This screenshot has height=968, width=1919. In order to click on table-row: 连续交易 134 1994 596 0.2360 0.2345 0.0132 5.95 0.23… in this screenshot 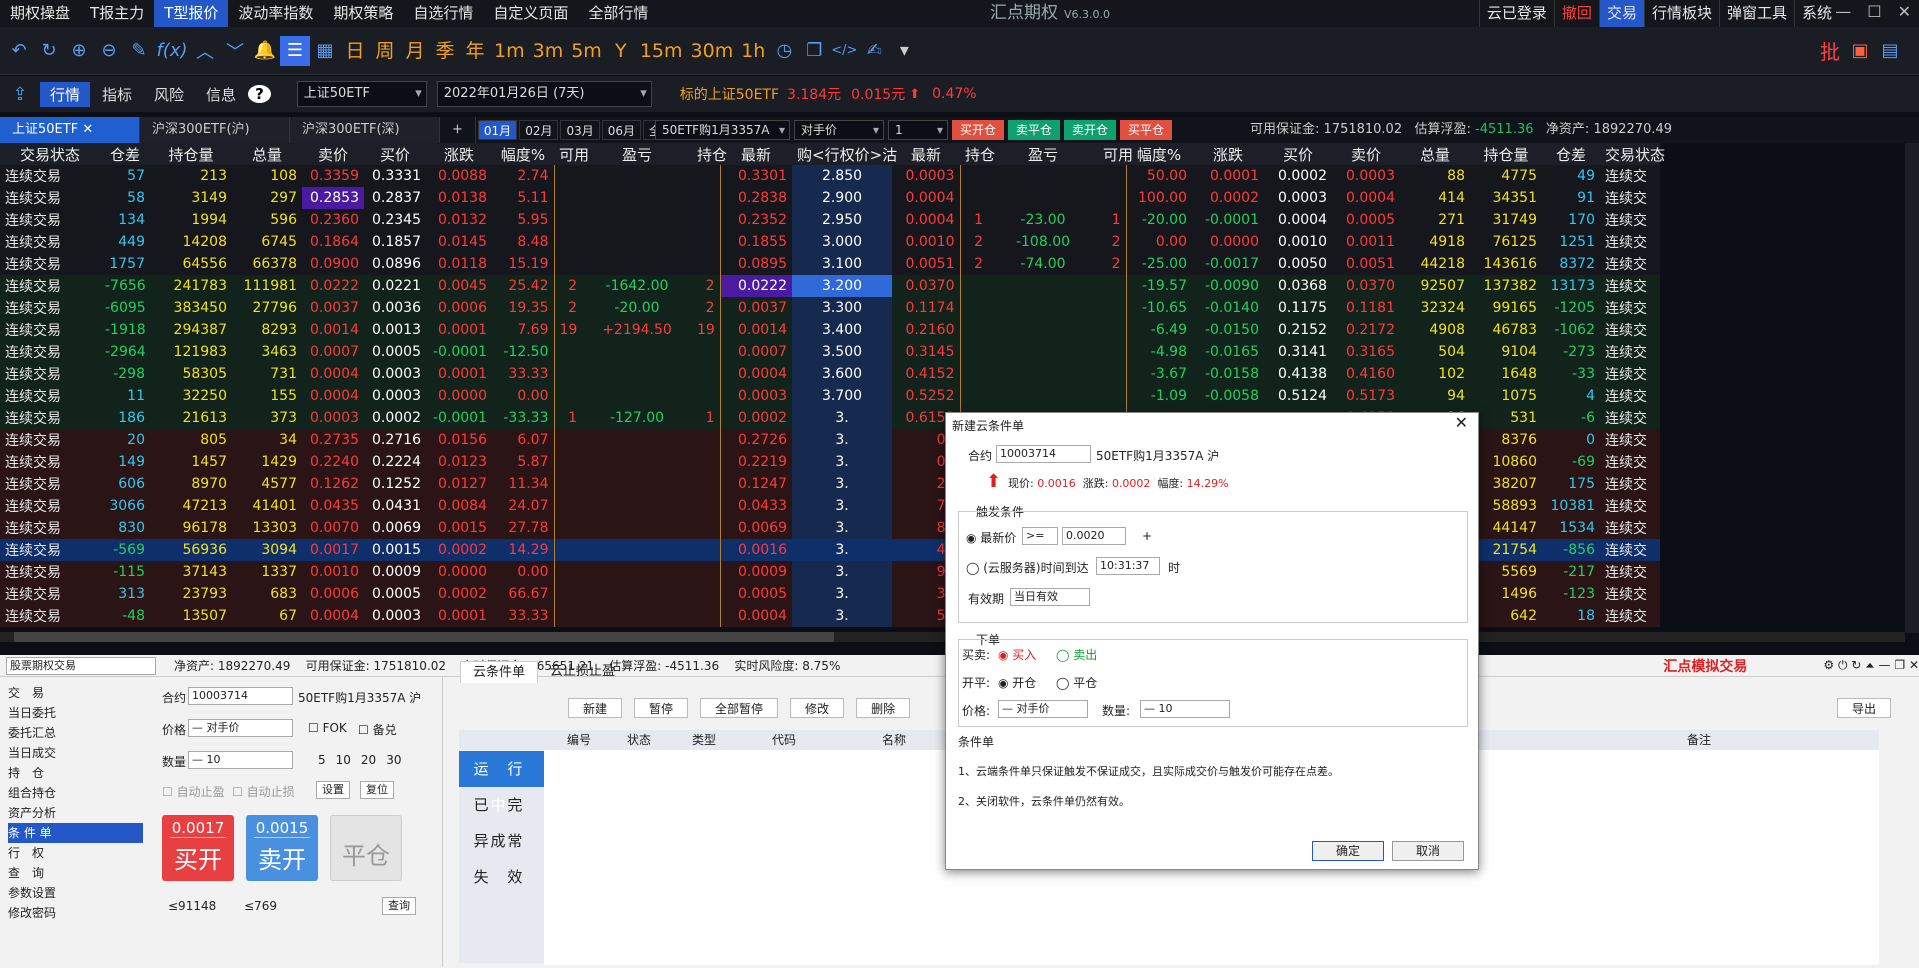, I will do `click(830, 220)`.